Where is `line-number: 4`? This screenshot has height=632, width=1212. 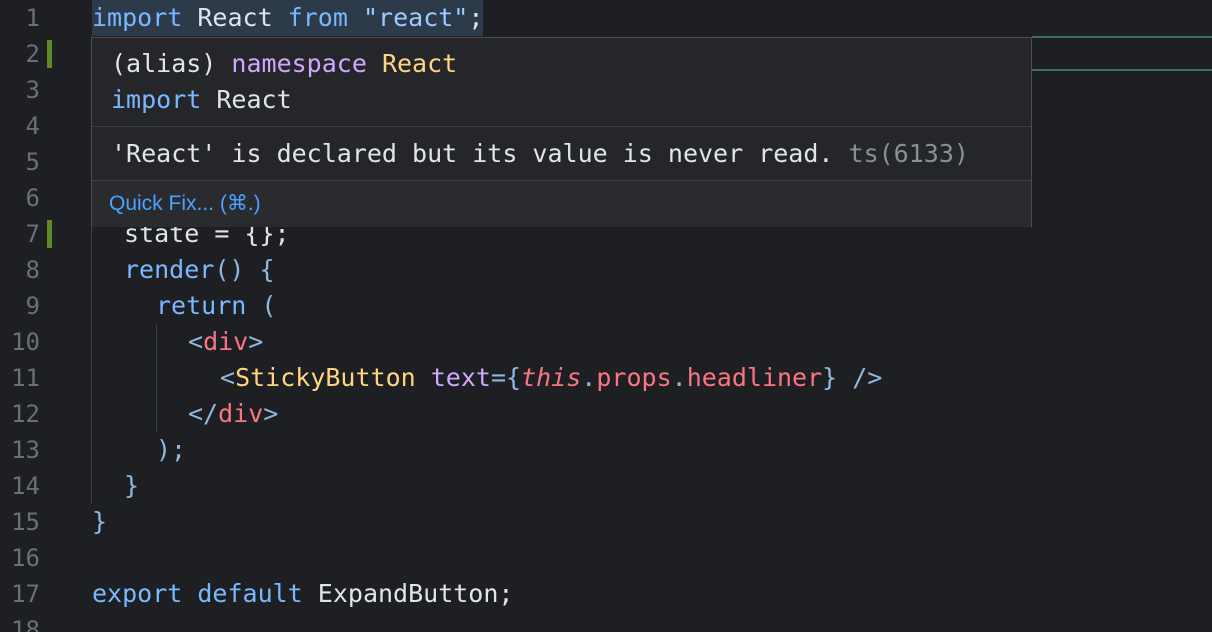
line-number: 4 is located at coordinates (32, 126).